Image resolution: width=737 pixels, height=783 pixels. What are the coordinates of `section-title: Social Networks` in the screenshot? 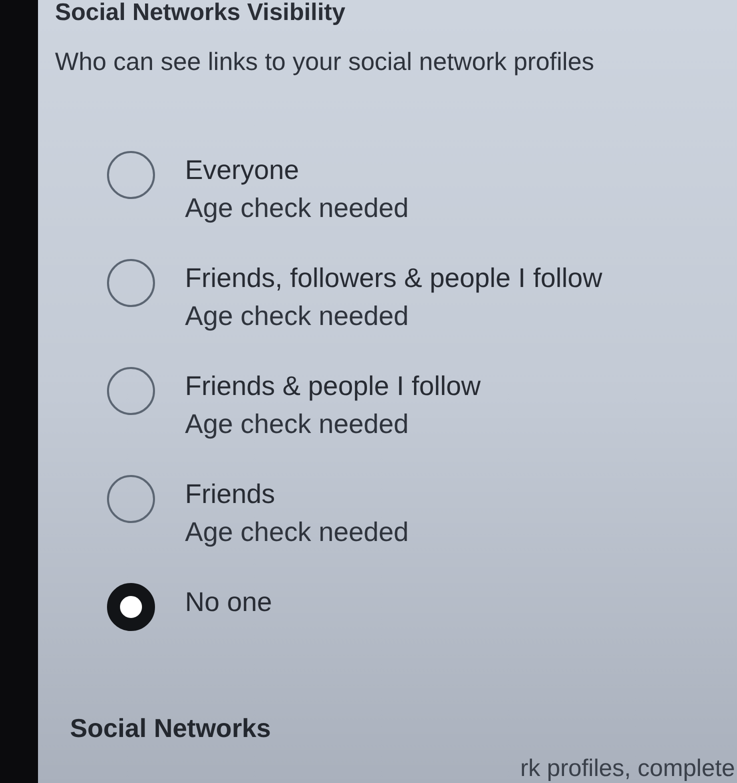 It's located at (171, 728).